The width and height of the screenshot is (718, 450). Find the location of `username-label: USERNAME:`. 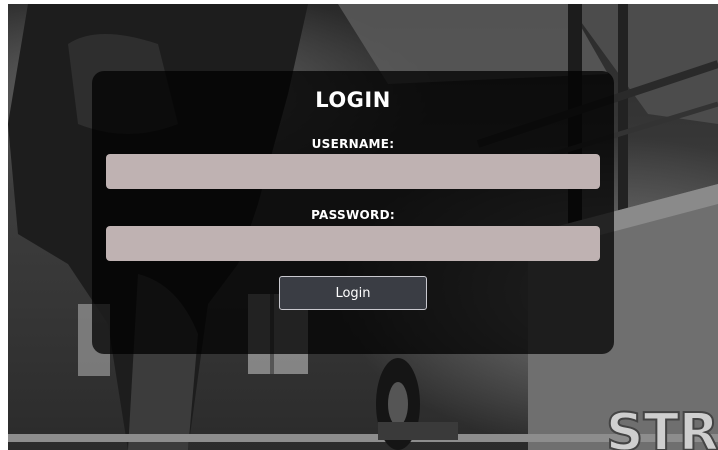

username-label: USERNAME: is located at coordinates (353, 144).